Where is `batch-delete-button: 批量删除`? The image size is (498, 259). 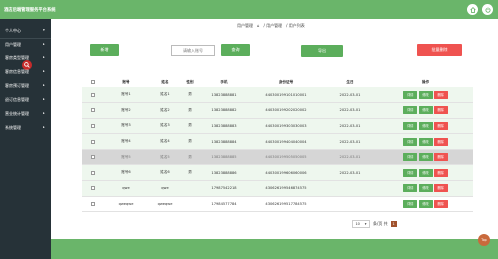
batch-delete-button: 批量删除 is located at coordinates (439, 50).